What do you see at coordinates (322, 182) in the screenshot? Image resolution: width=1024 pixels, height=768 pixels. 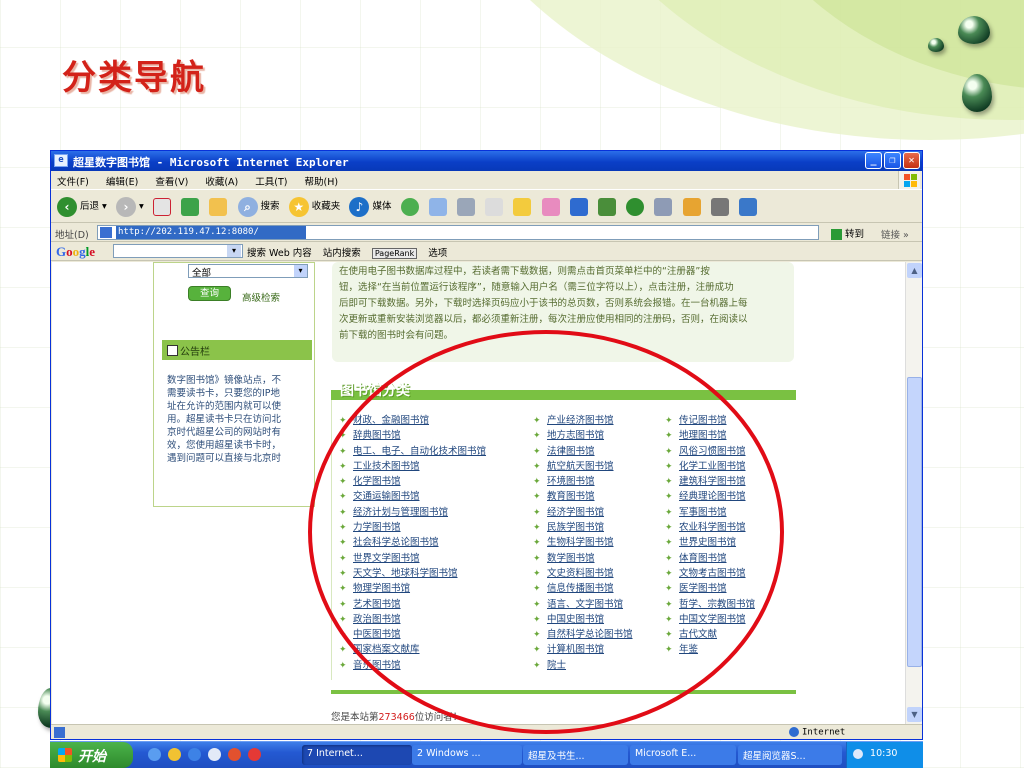 I see `menu-help: 帮助(H)` at bounding box center [322, 182].